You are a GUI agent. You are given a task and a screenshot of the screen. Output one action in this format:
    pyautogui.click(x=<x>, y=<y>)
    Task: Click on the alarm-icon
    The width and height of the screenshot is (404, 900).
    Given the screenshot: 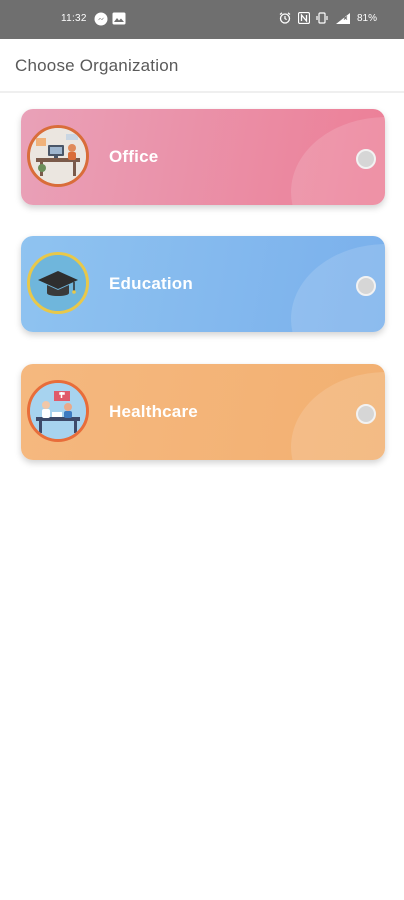 What is the action you would take?
    pyautogui.click(x=285, y=18)
    